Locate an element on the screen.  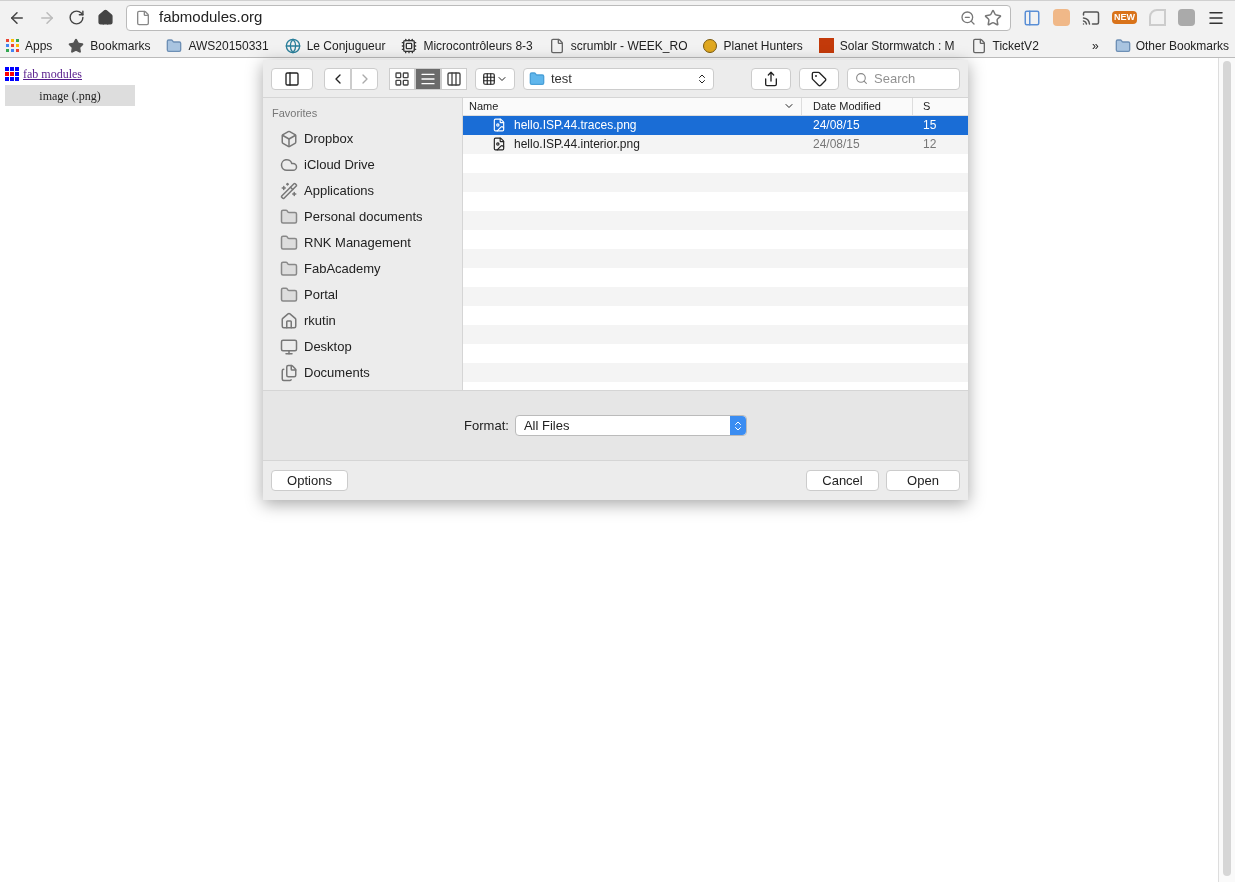
chip-icon is located at coordinates (409, 45).